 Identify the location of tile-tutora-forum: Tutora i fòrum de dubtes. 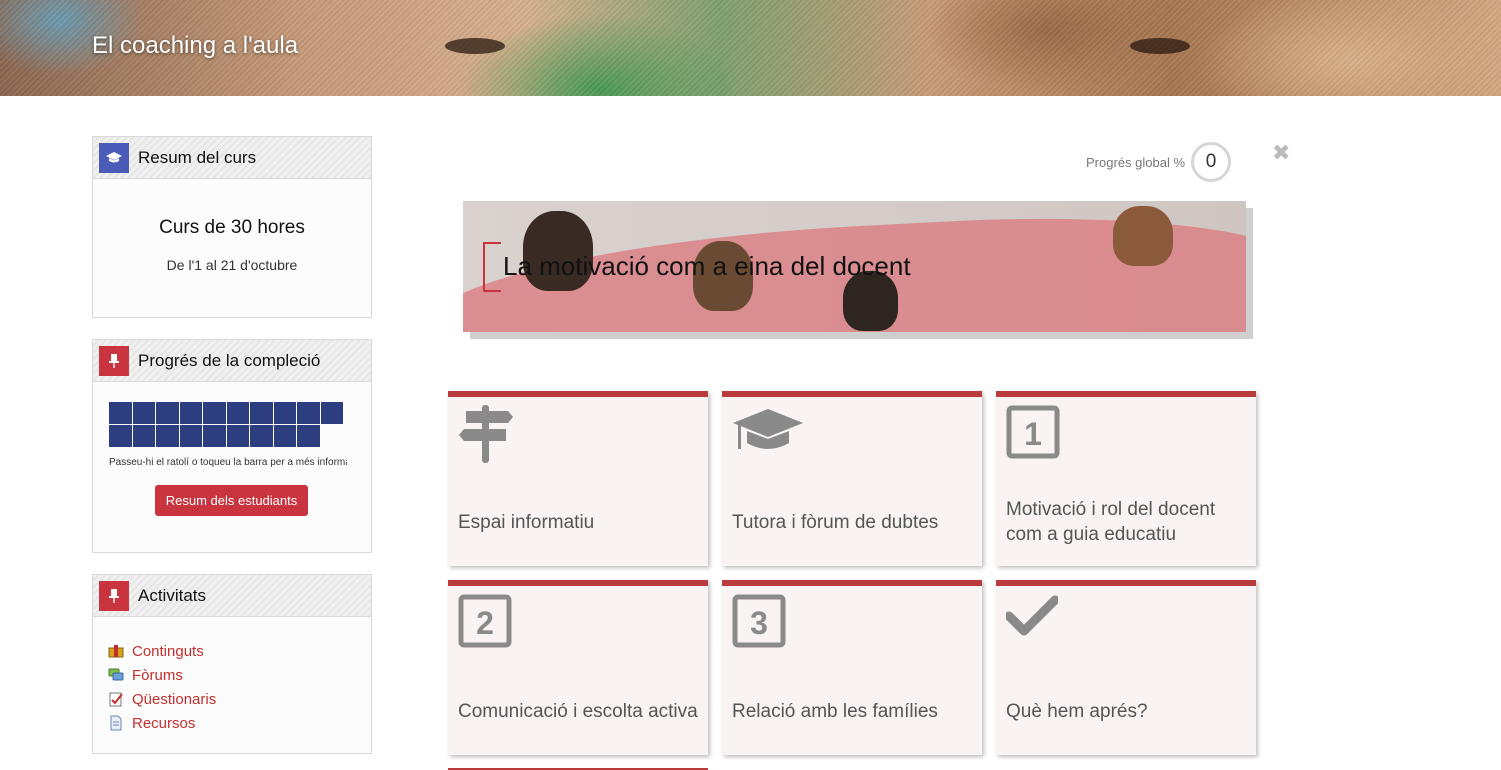
(852, 478).